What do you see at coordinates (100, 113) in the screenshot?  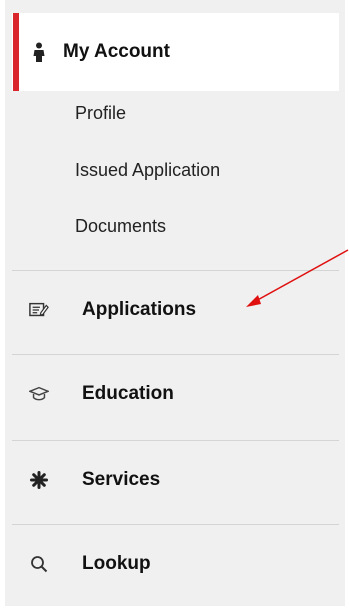 I see `sidebar-subitem-profile: Profile` at bounding box center [100, 113].